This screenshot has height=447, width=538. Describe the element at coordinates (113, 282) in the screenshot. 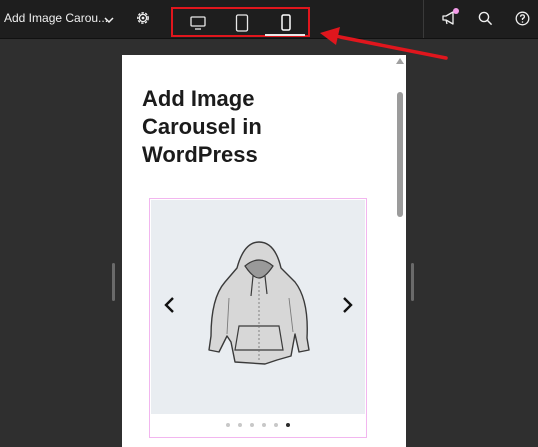

I see `resize-handle-left` at that location.